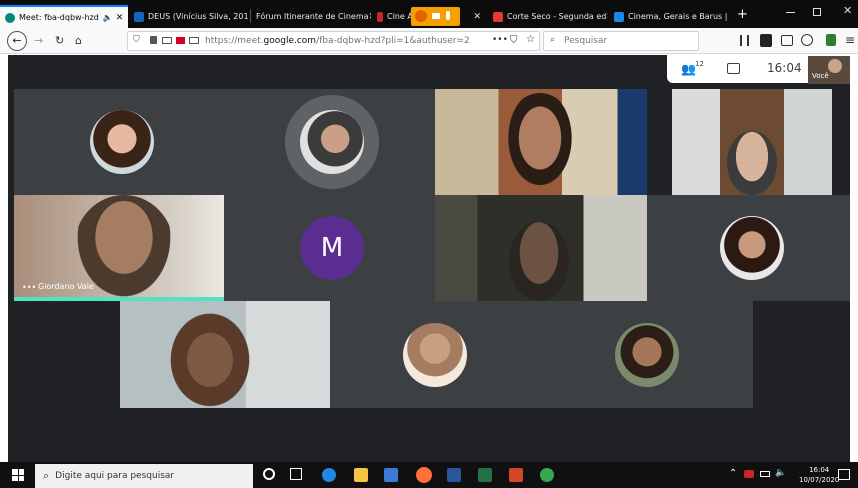 The width and height of the screenshot is (858, 488). I want to click on participant-initial-avatar: M, so click(332, 248).